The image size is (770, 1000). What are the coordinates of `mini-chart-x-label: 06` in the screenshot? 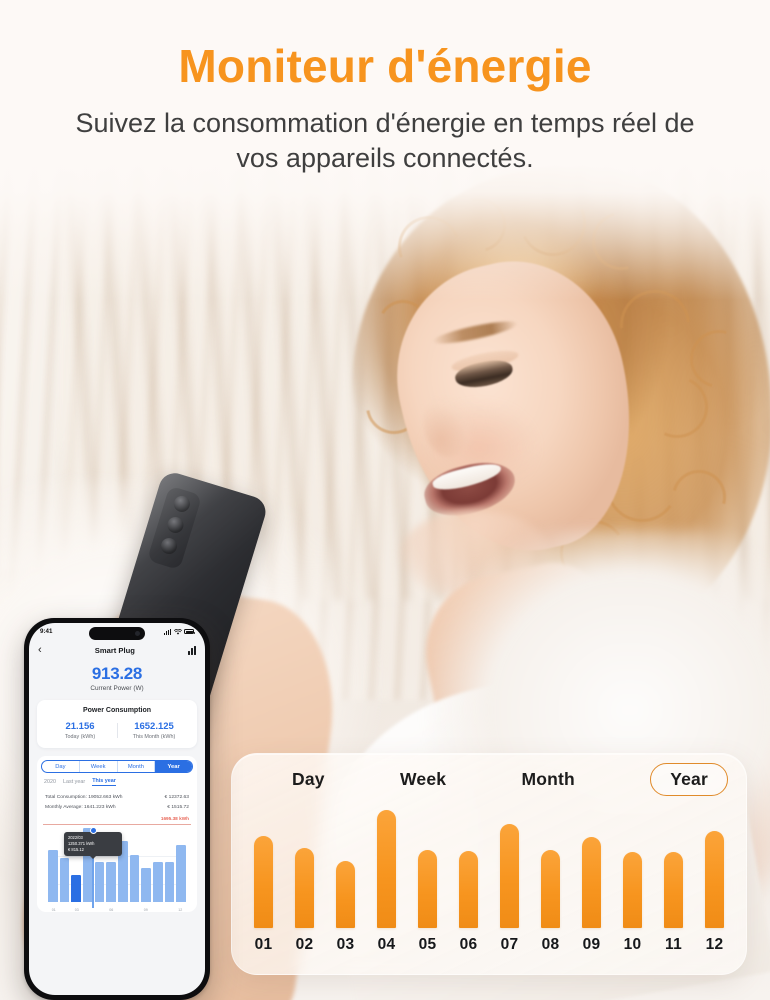 It's located at (111, 910).